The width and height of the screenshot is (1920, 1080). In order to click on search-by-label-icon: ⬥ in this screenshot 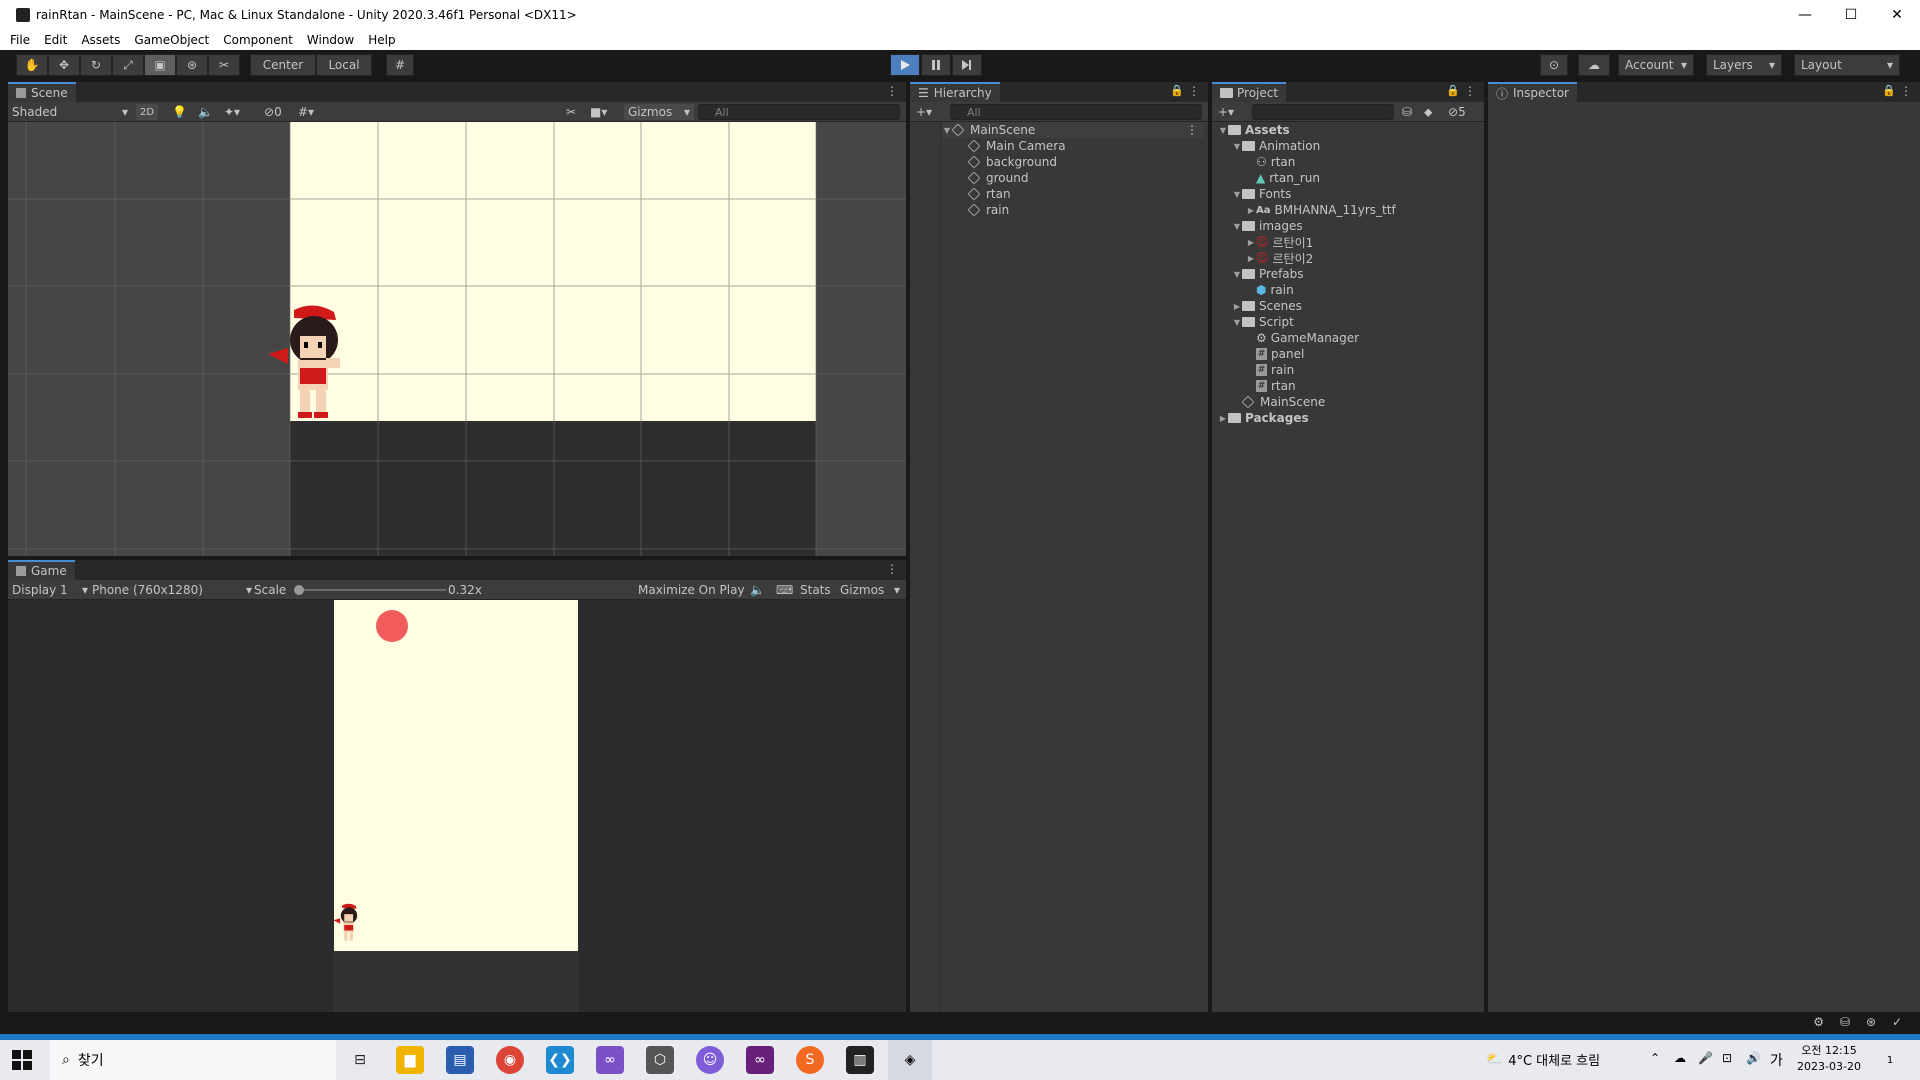, I will do `click(1428, 112)`.